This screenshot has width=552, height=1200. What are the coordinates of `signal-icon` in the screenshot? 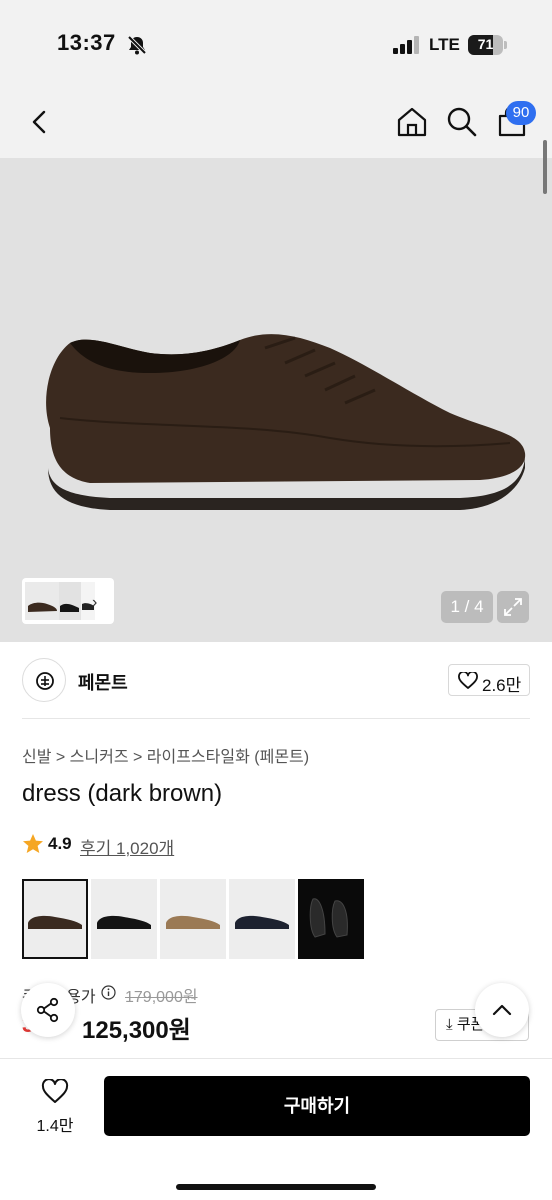 It's located at (406, 45).